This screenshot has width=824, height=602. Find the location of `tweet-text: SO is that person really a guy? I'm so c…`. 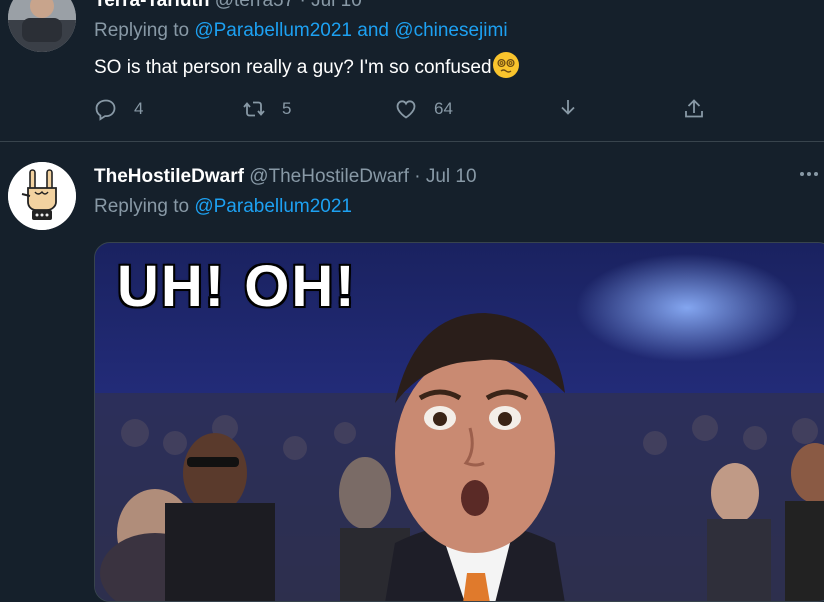

tweet-text: SO is that person really a guy? I'm so c… is located at coordinates (306, 65).